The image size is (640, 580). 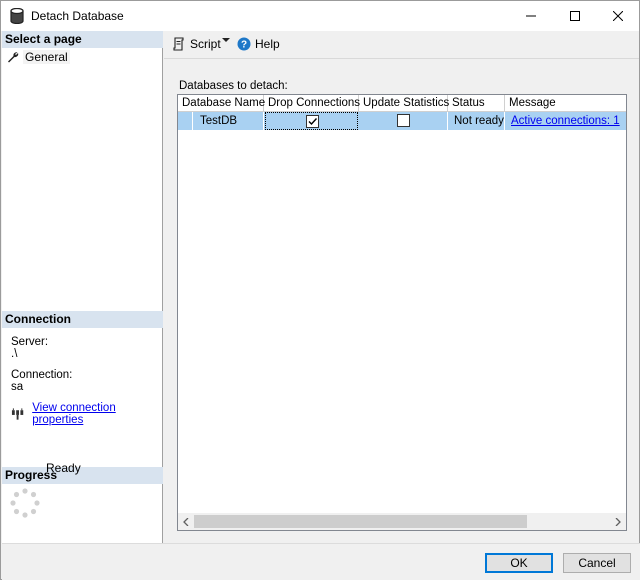 What do you see at coordinates (401, 45) in the screenshot?
I see `toolbar: Script ? Help` at bounding box center [401, 45].